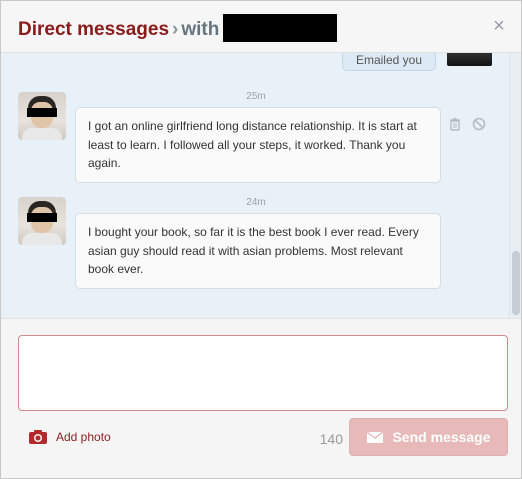  I want to click on send-message-button: Send message, so click(428, 437).